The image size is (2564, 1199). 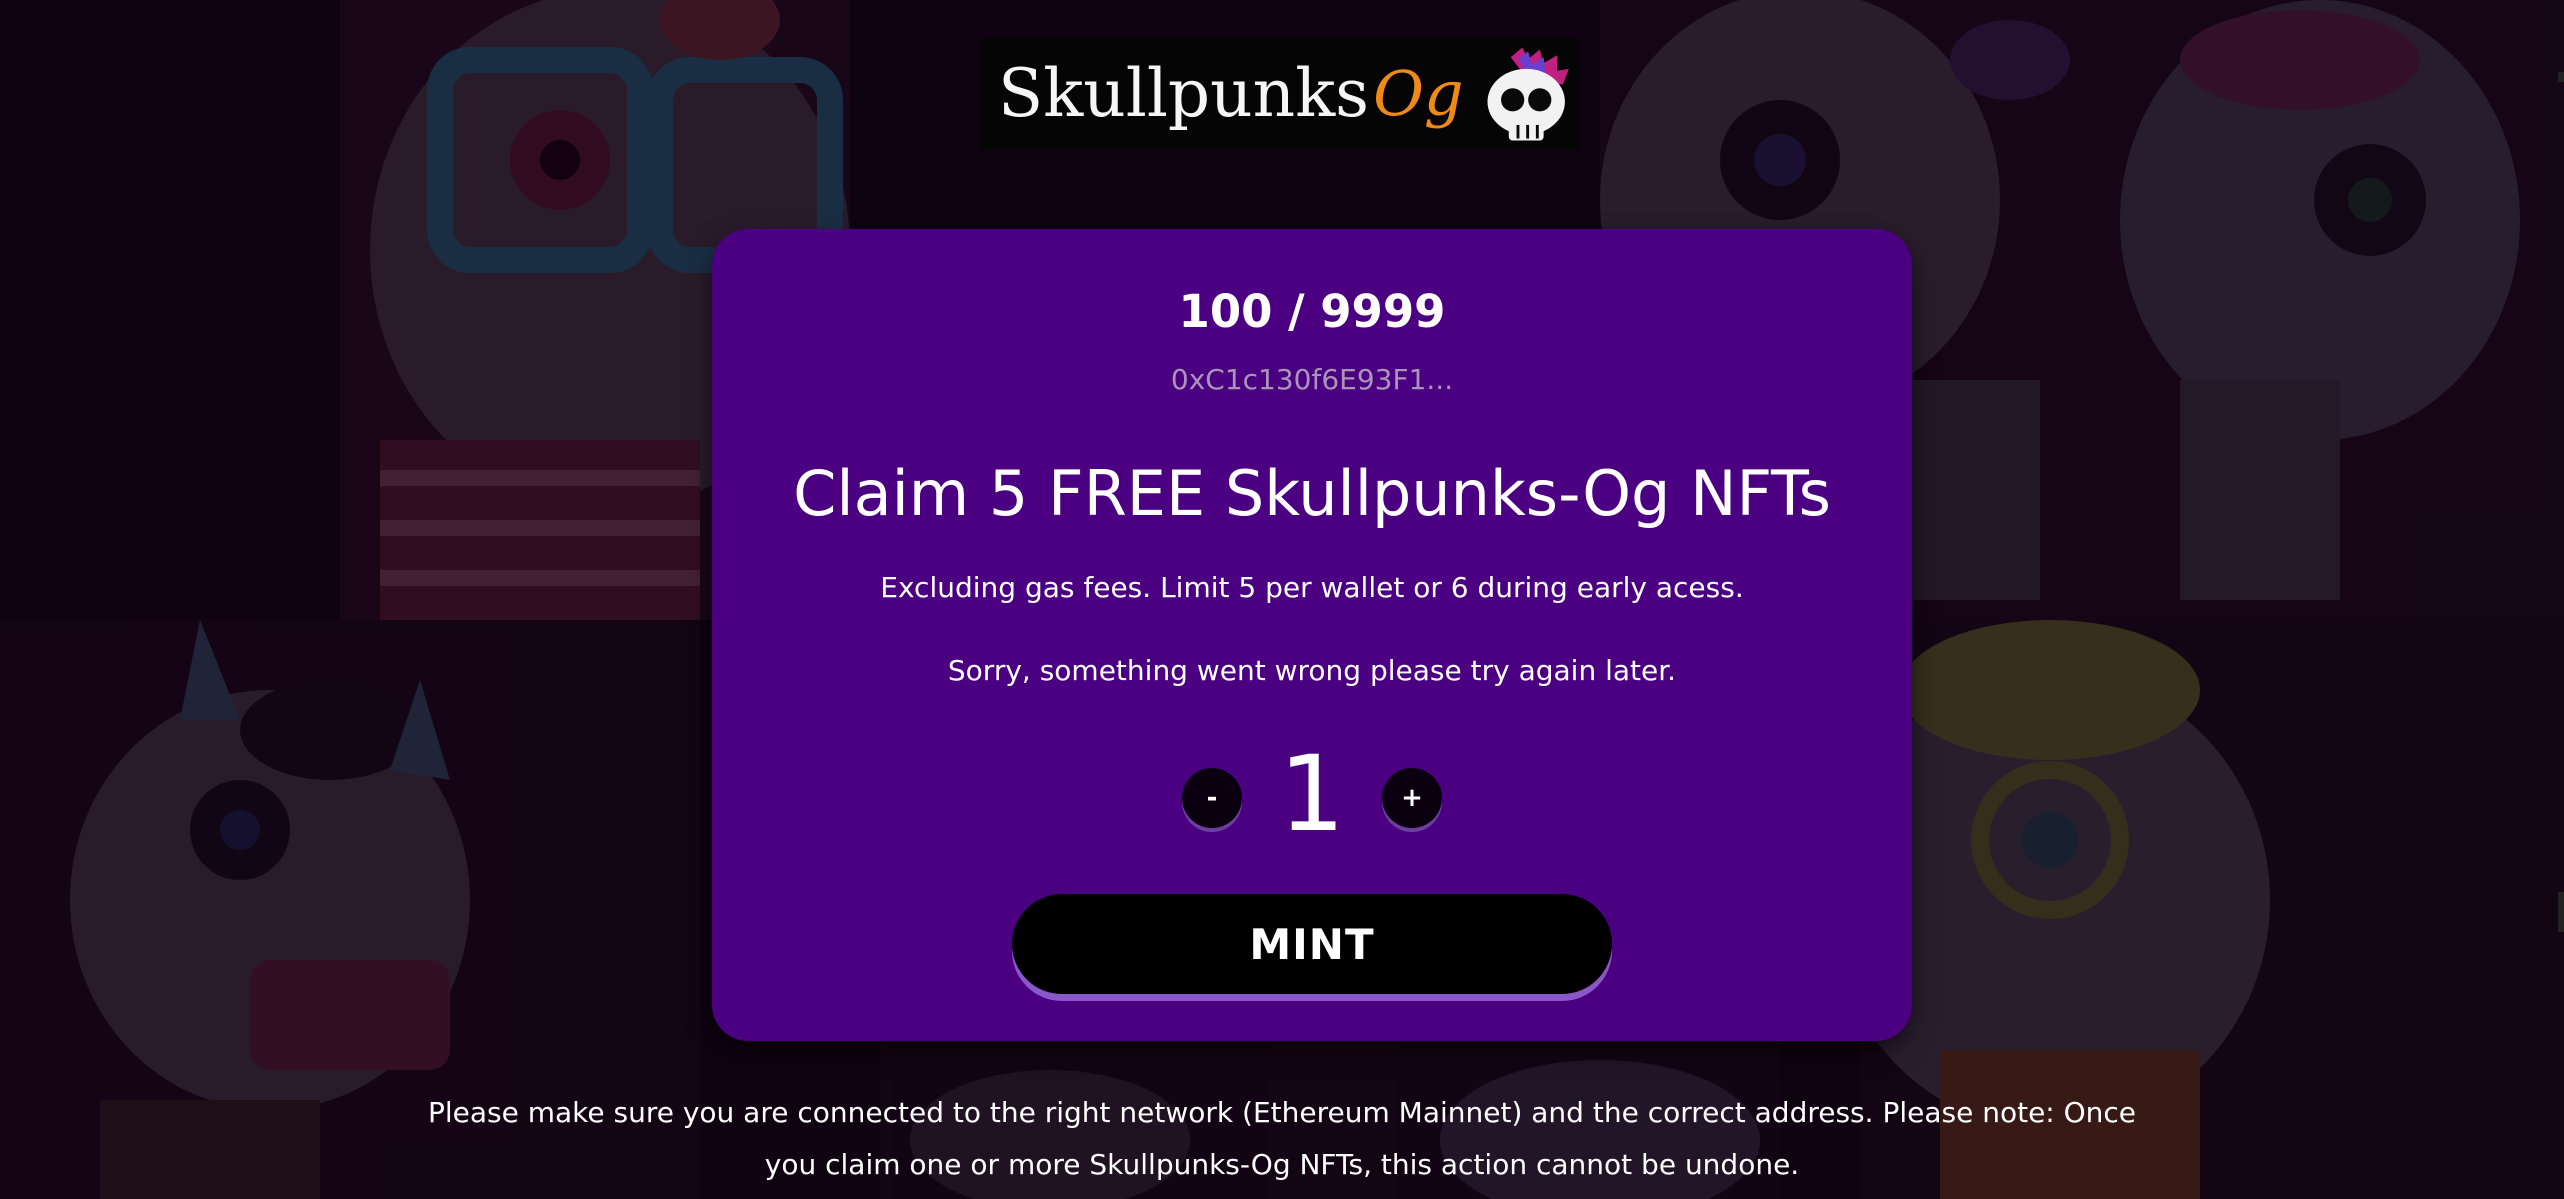 What do you see at coordinates (2561, 912) in the screenshot?
I see `scrollbar-thumb` at bounding box center [2561, 912].